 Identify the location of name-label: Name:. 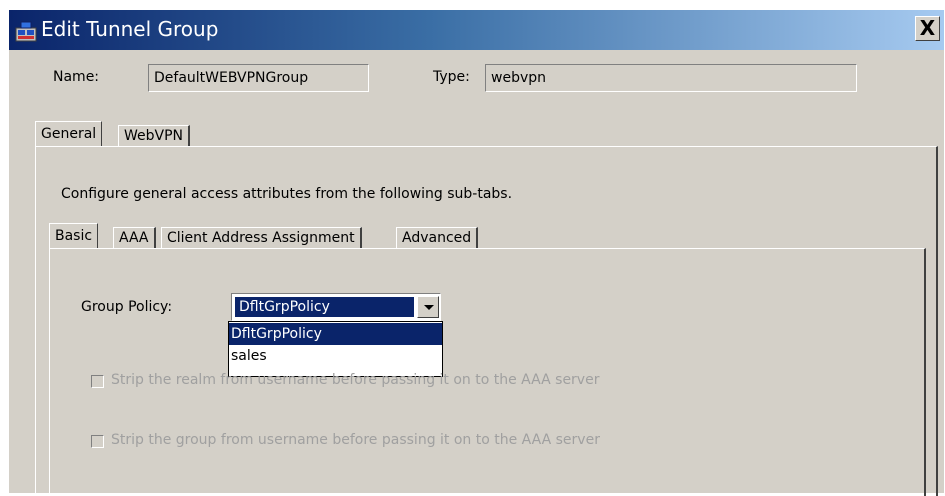
(76, 77).